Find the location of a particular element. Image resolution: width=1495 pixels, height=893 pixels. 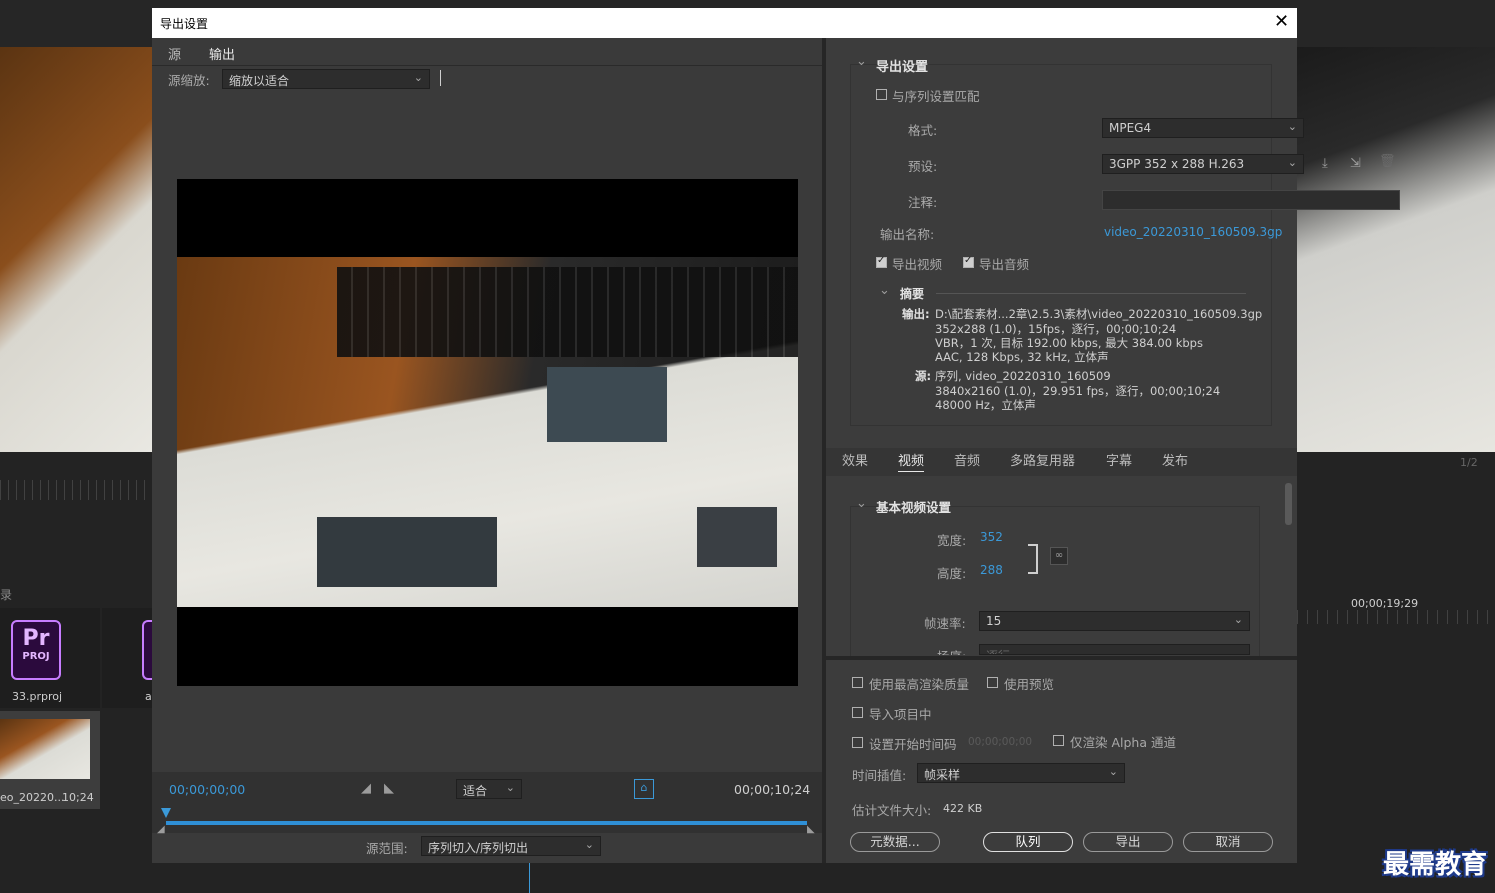

video-settings-box is located at coordinates (1055, 581).